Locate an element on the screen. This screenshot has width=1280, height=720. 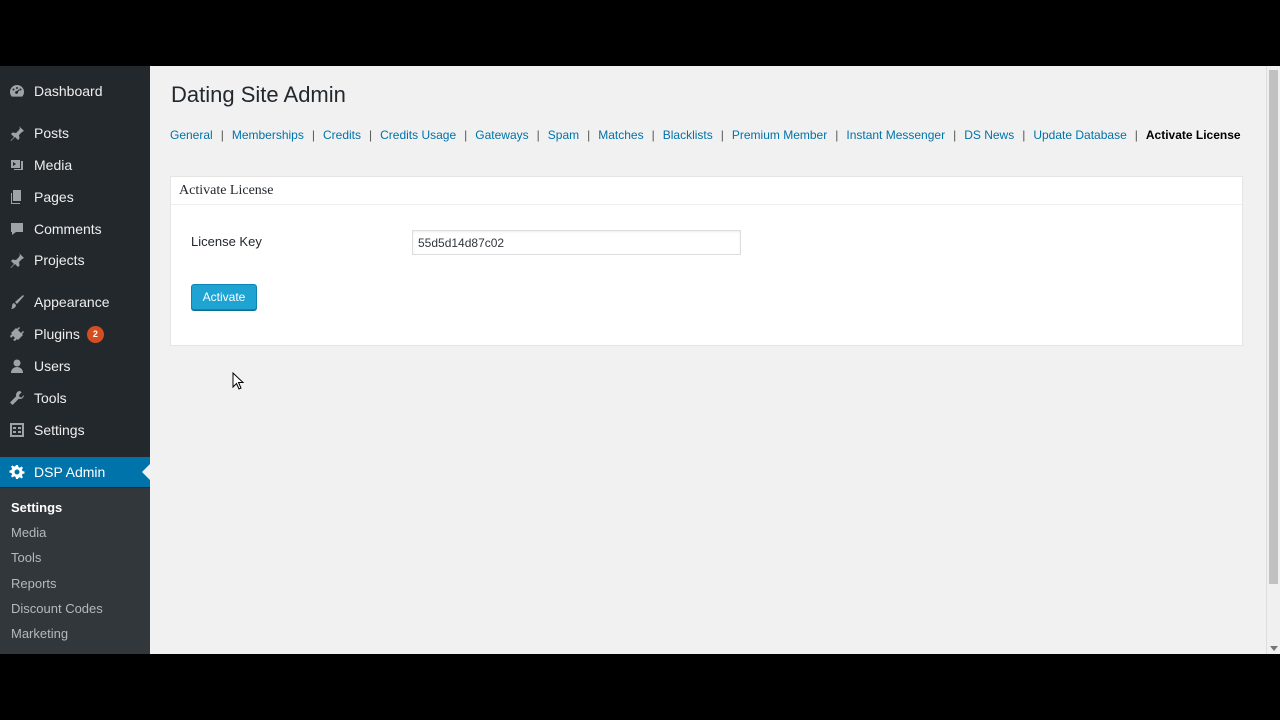
tab-update-database: Update Database is located at coordinates (1079, 135).